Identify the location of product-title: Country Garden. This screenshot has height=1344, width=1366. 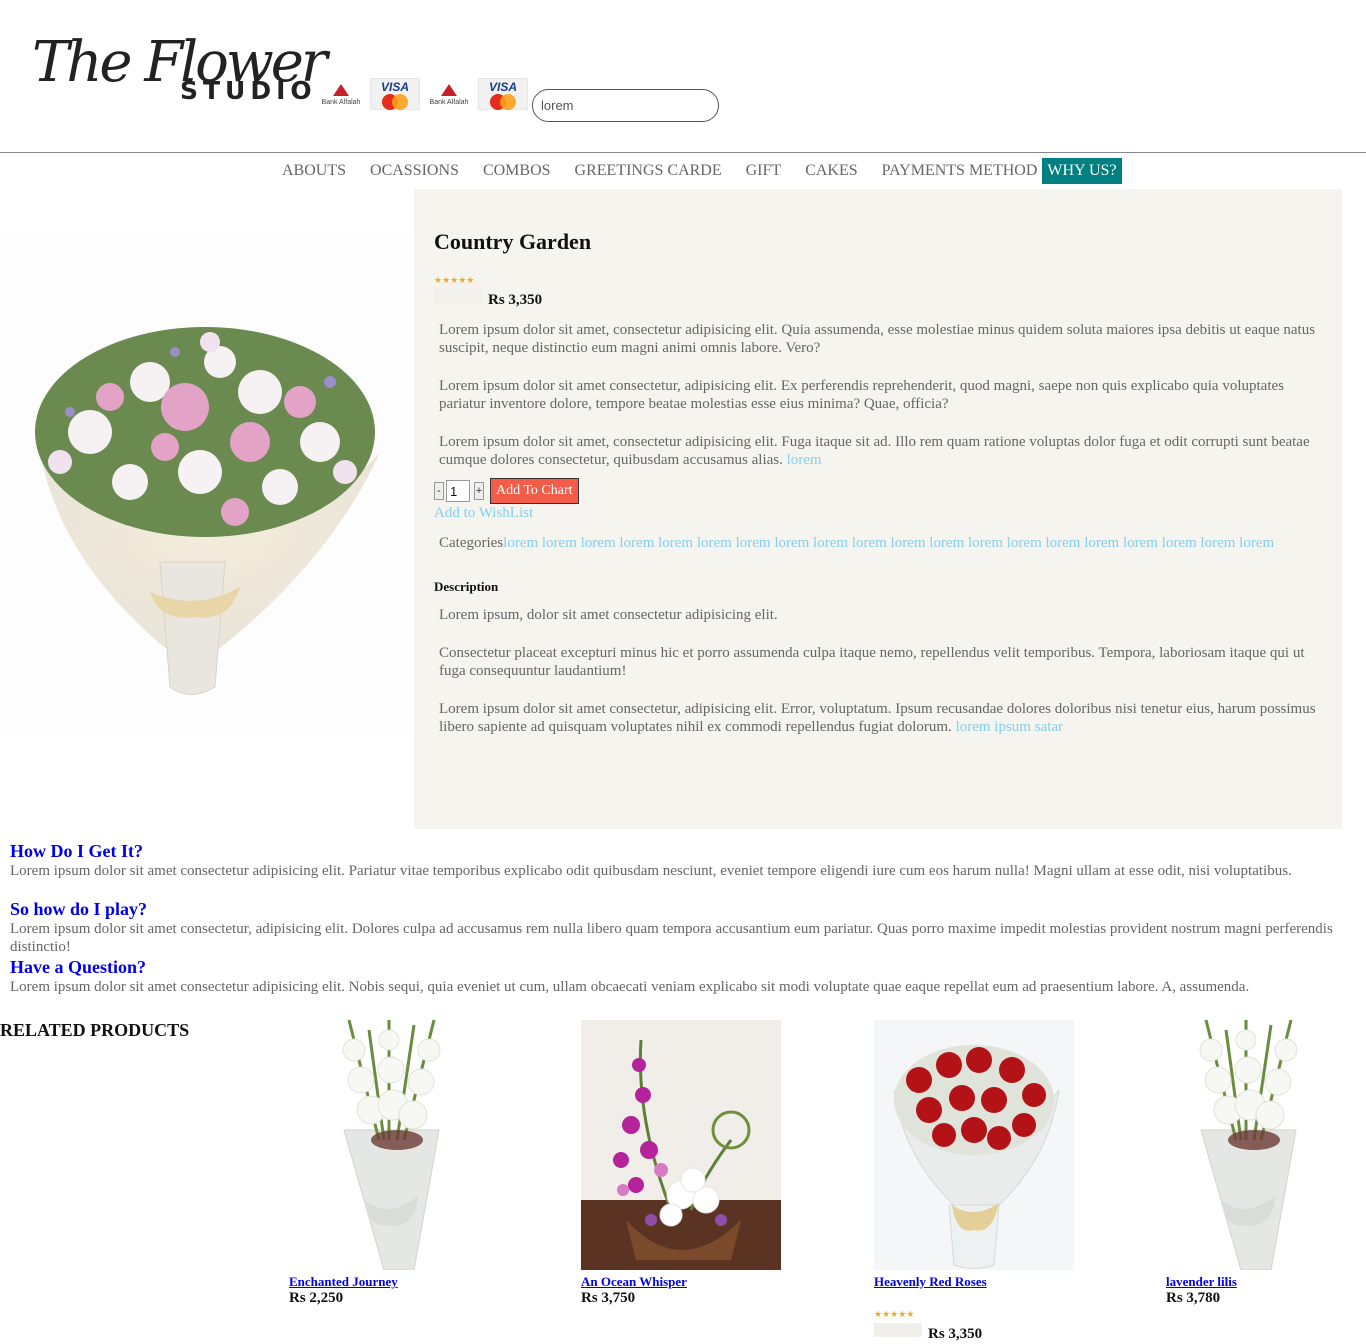
(513, 241).